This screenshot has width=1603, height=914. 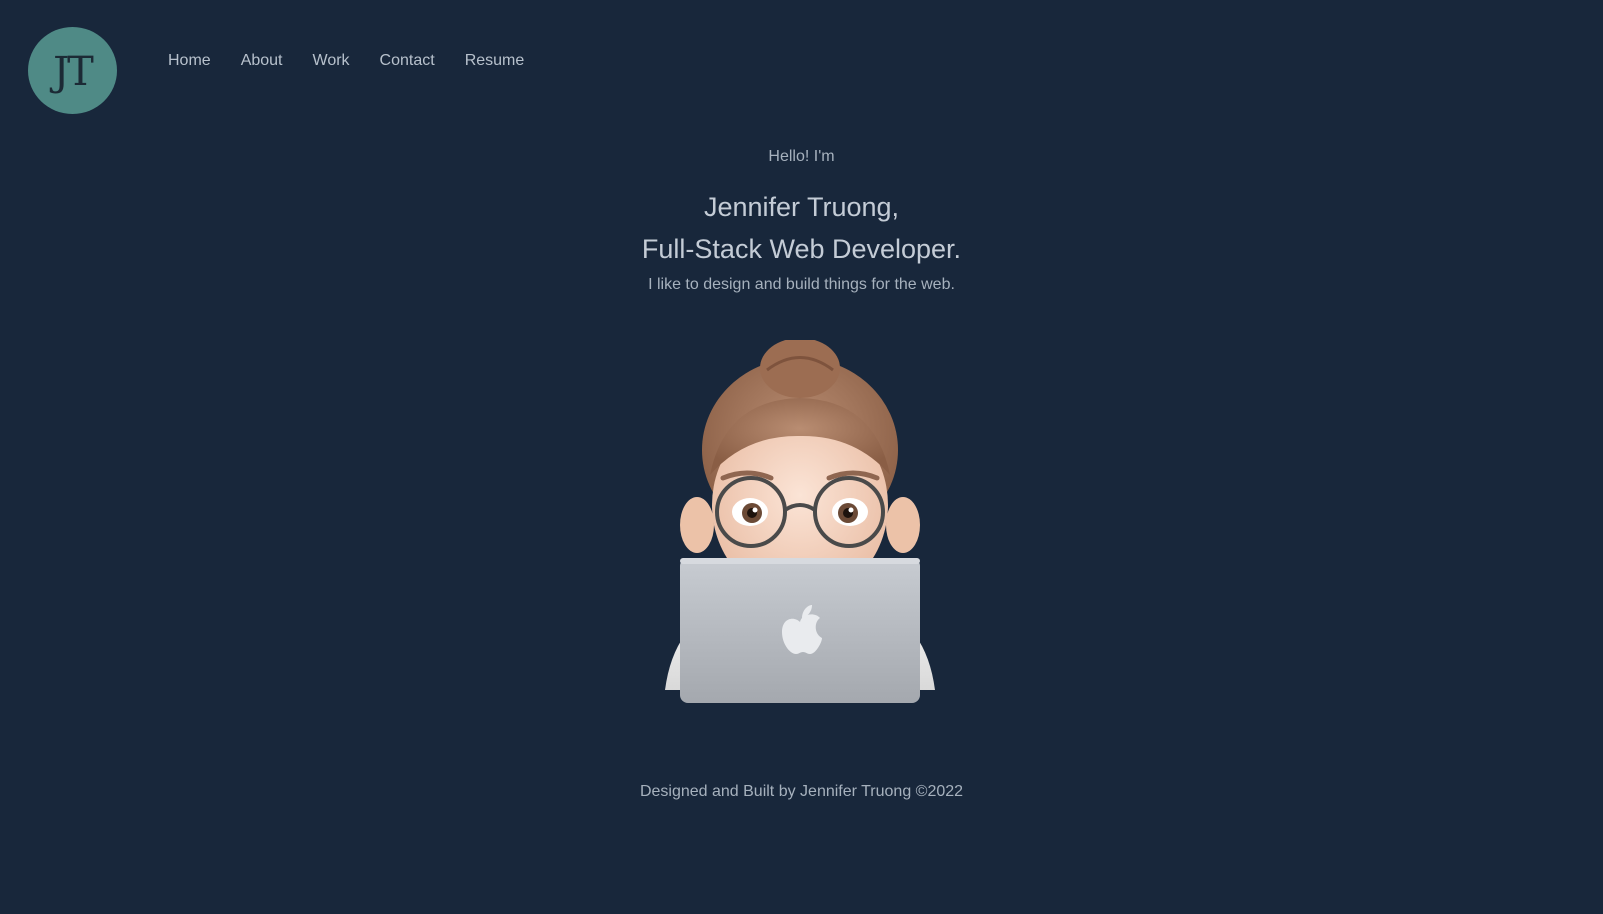 I want to click on logo-badge: JT, so click(x=72, y=70).